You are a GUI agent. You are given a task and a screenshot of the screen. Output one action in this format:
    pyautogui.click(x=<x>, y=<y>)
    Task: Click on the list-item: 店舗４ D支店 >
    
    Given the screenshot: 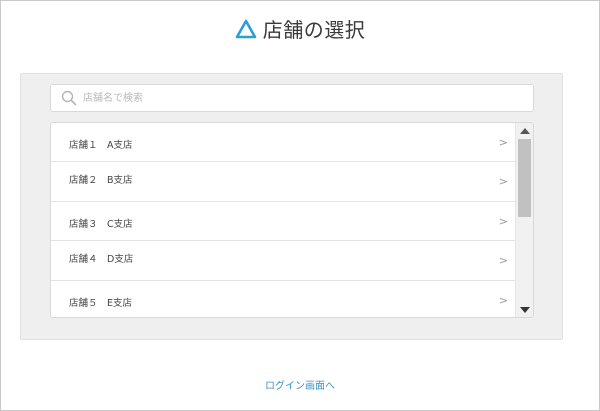 What is the action you would take?
    pyautogui.click(x=283, y=261)
    